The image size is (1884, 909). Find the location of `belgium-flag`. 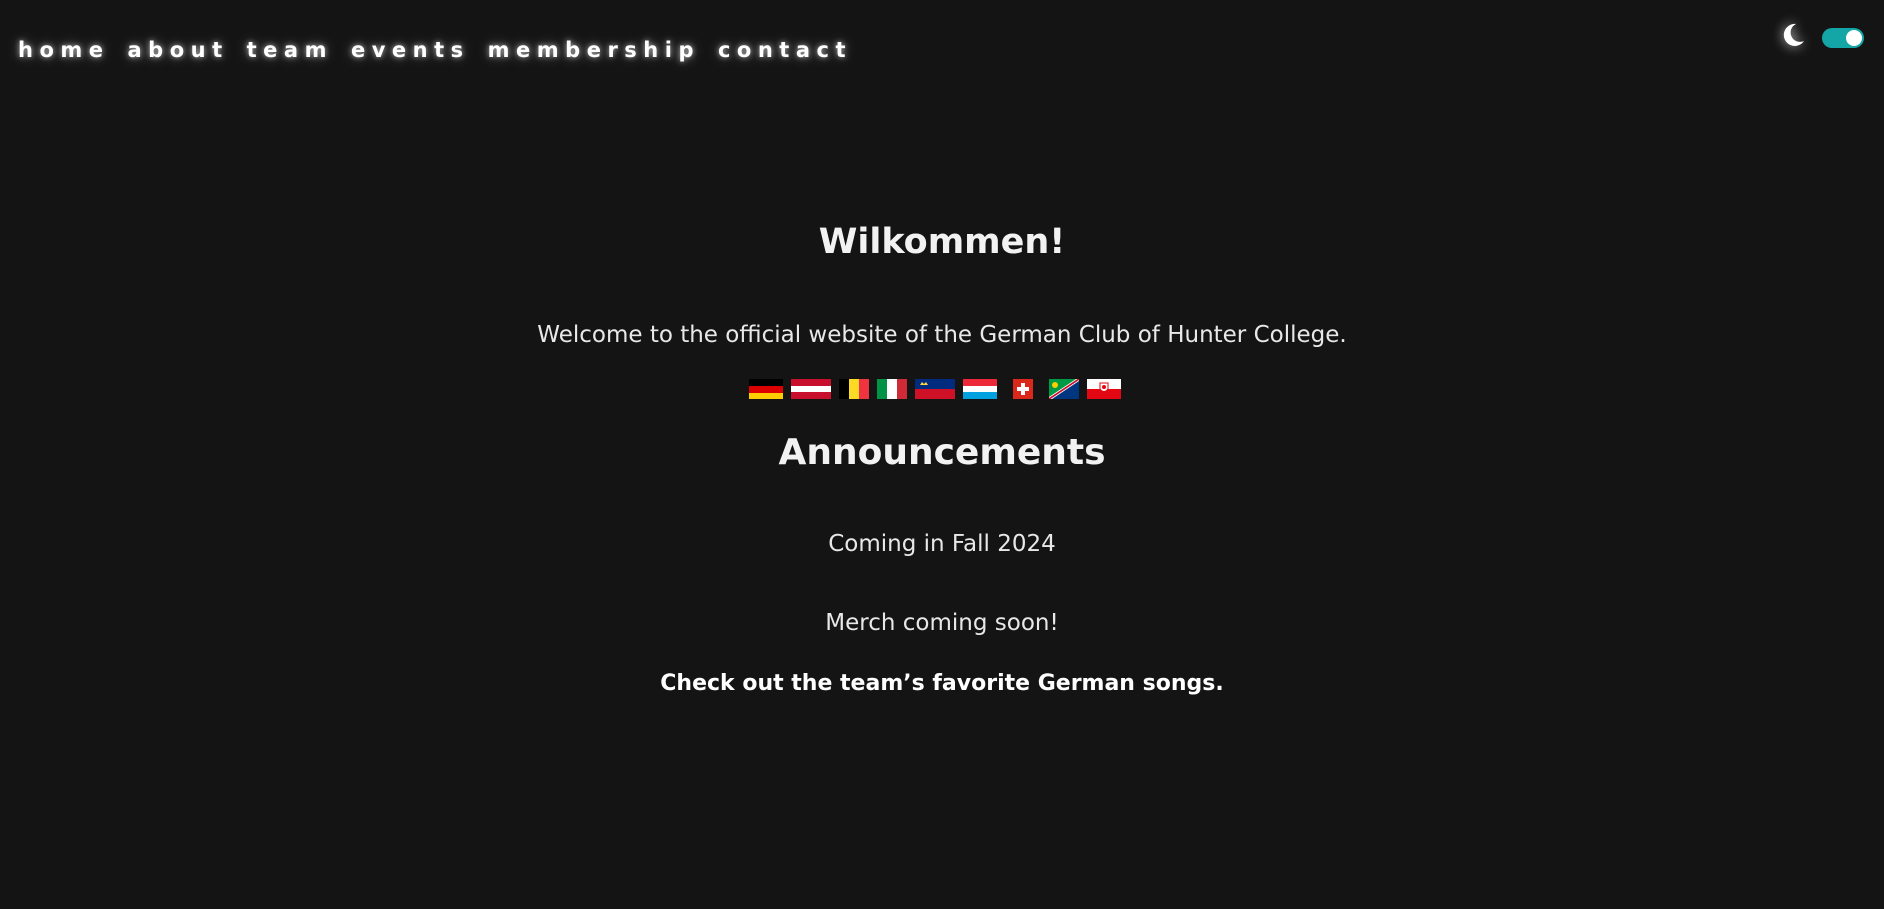

belgium-flag is located at coordinates (854, 389).